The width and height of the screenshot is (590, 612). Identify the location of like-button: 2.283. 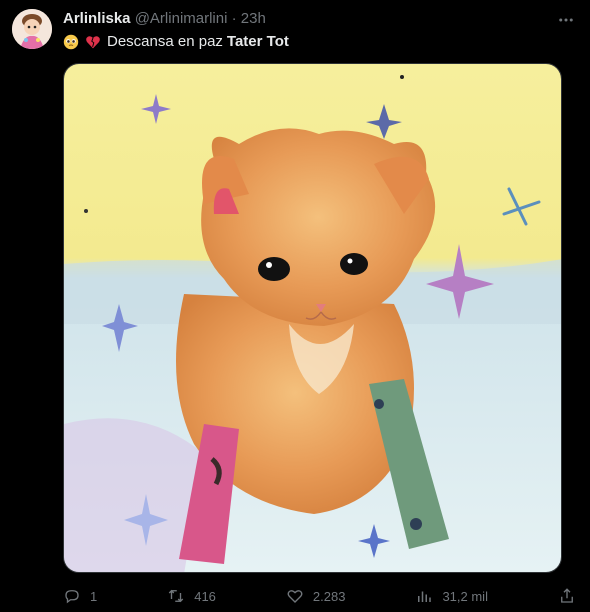
(316, 596).